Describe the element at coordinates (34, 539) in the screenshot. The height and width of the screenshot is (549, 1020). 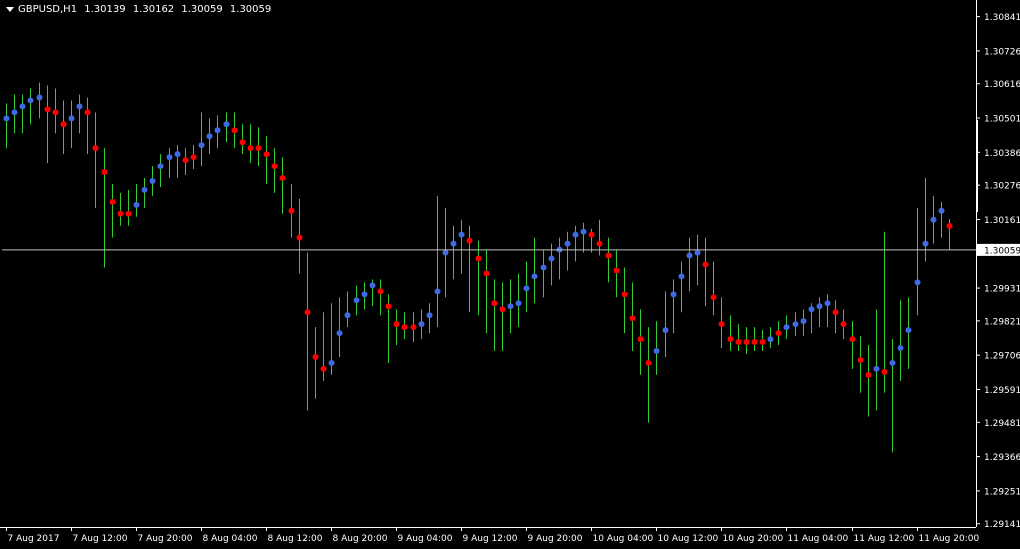
I see `time-tick-label: 7 Aug 2017` at that location.